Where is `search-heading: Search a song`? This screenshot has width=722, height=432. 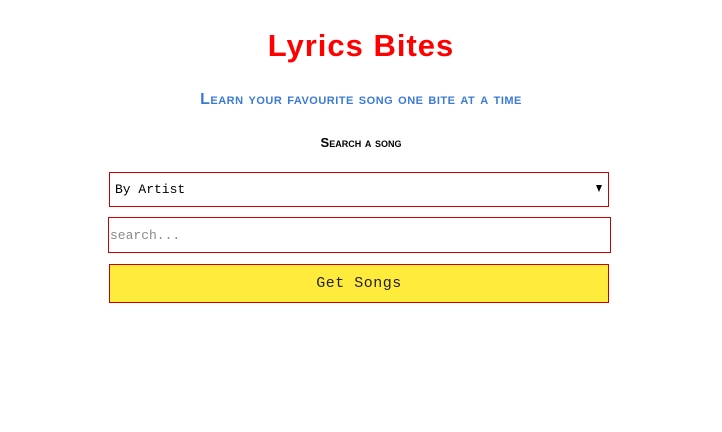
search-heading: Search a song is located at coordinates (361, 142).